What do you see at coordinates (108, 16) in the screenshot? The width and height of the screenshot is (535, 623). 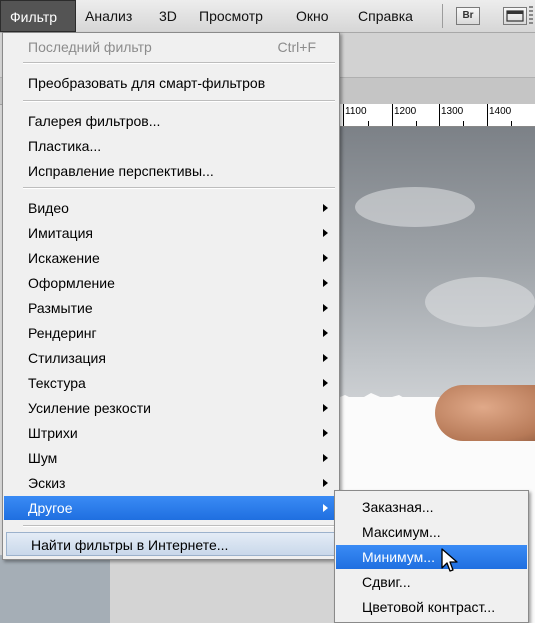 I see `menu-analysis: Анализ` at bounding box center [108, 16].